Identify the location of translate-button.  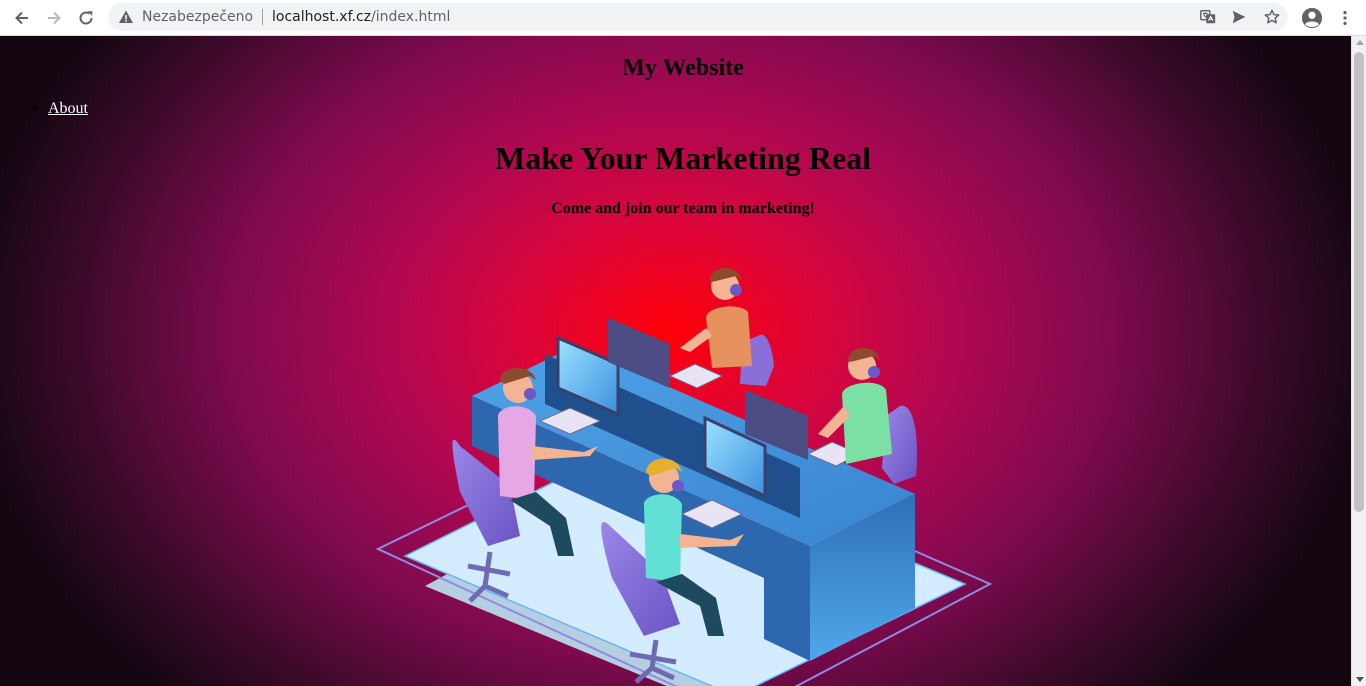
(1208, 17).